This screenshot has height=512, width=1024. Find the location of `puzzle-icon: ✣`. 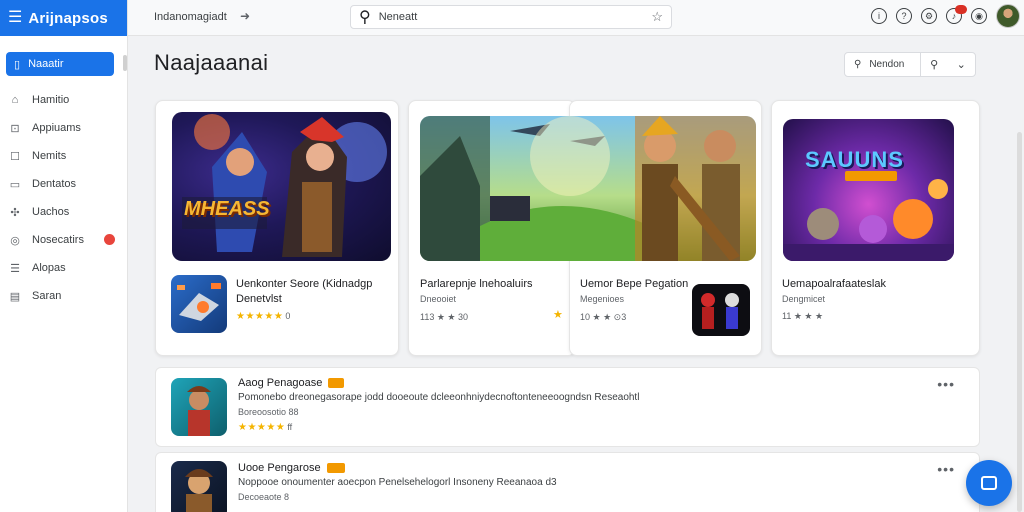

puzzle-icon: ✣ is located at coordinates (15, 212).